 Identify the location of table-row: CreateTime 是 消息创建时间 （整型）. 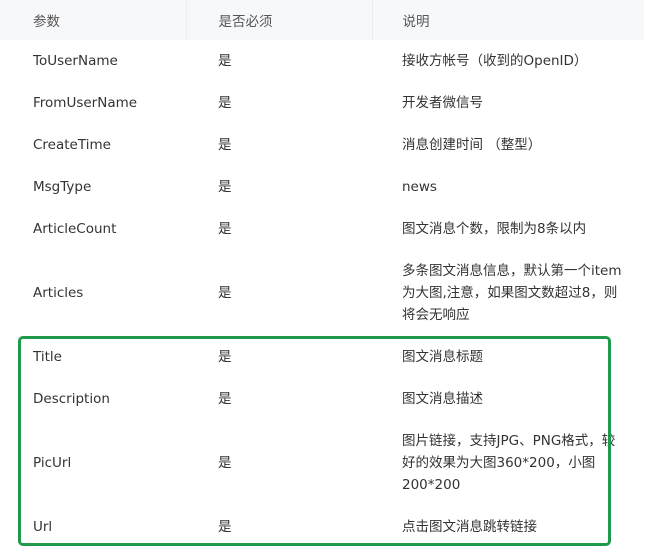
(322, 145).